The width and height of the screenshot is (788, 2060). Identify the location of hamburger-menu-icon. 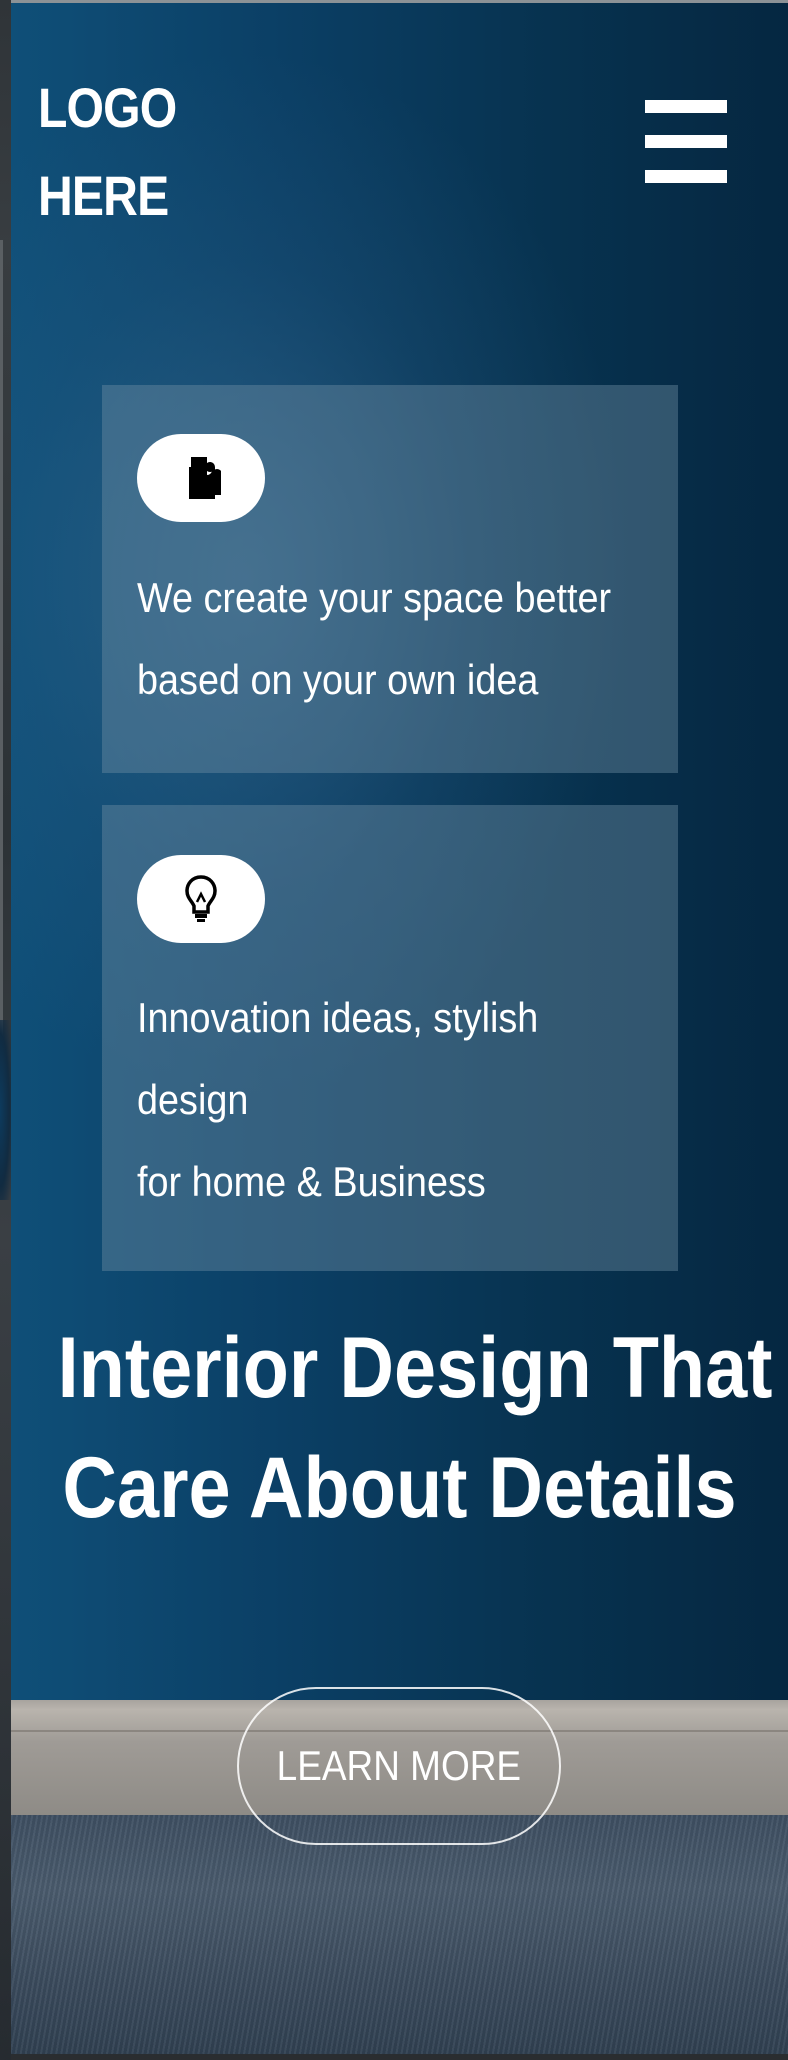
(686, 142).